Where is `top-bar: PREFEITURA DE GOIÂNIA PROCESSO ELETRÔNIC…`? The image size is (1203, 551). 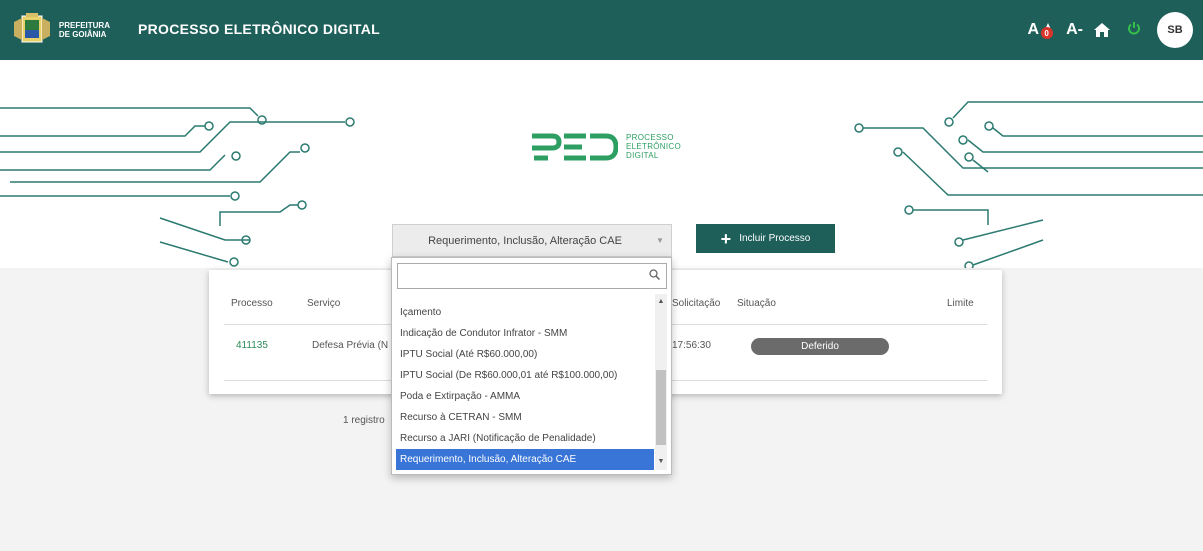 top-bar: PREFEITURA DE GOIÂNIA PROCESSO ELETRÔNIC… is located at coordinates (601, 30).